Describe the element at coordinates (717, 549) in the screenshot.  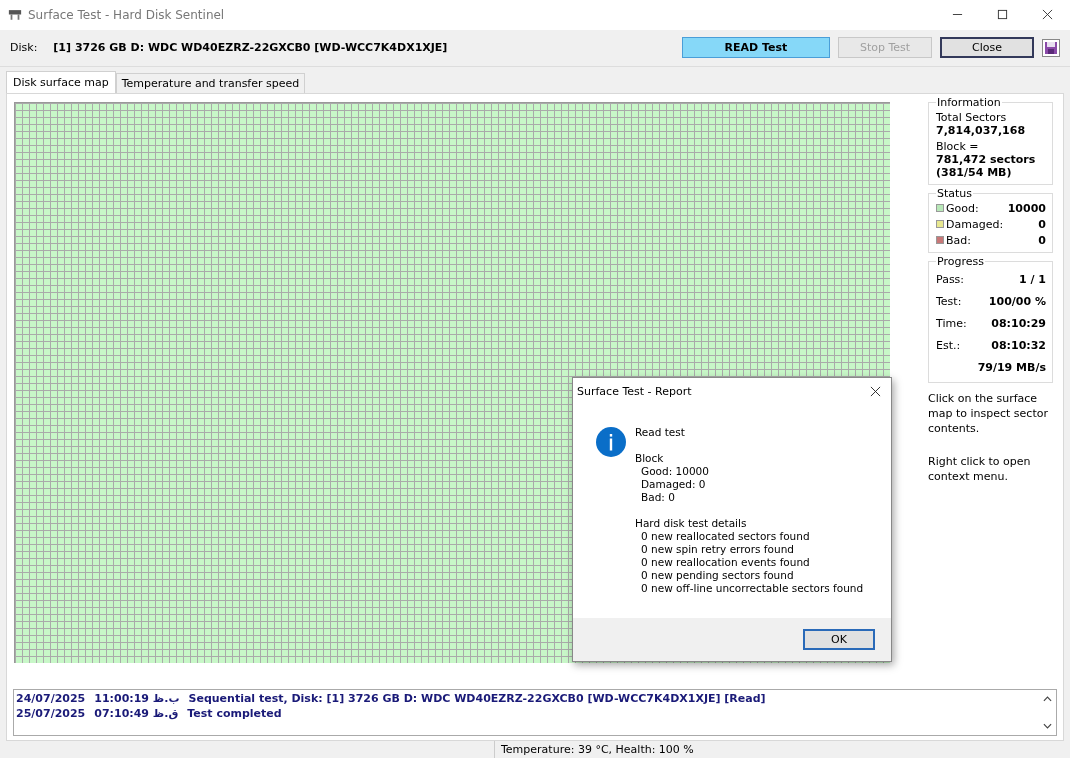
I see `report-line: 0 new spin retry errors found` at that location.